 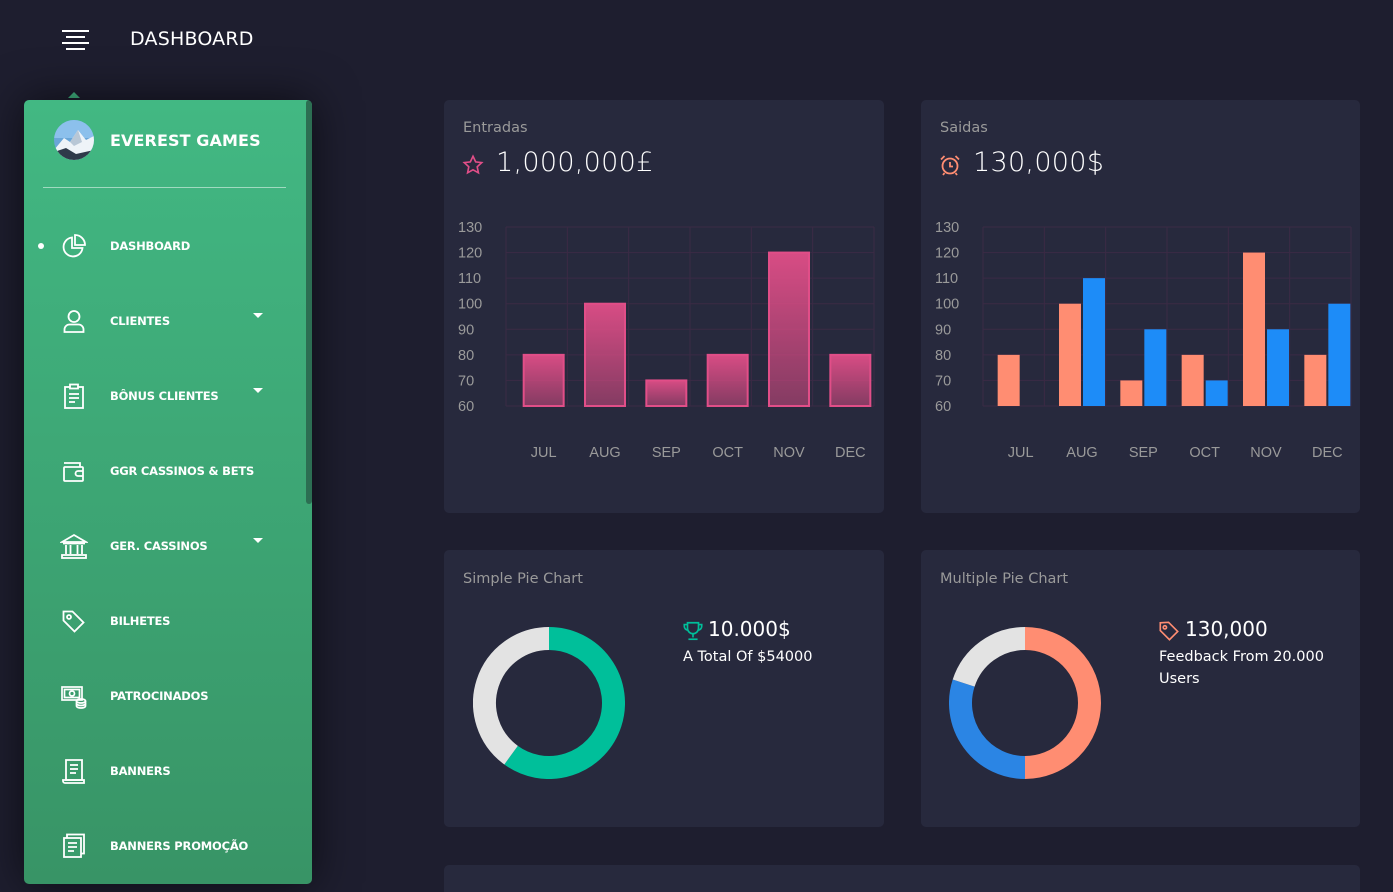 I want to click on sidebar-item-label: BANNERS PROMOÇÃO, so click(x=179, y=846).